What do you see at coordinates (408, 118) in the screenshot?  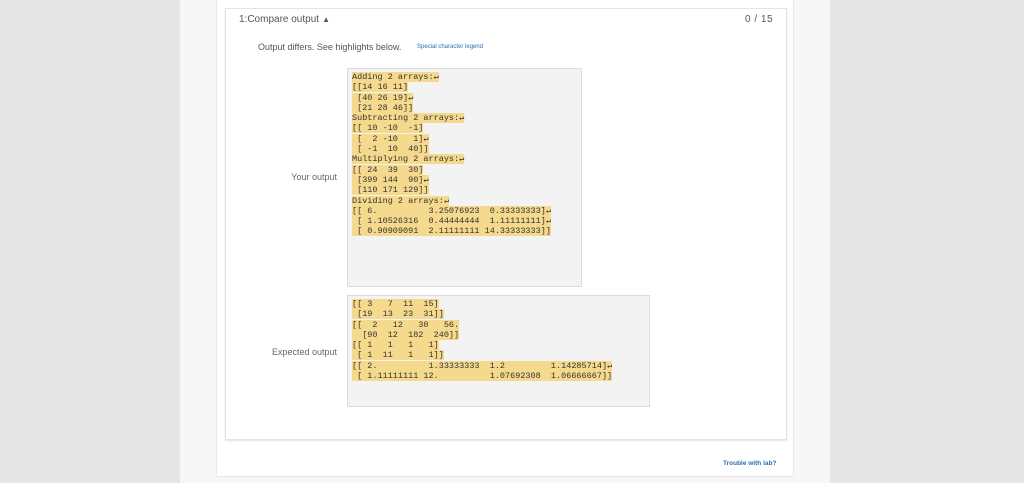 I see `your-output-line: Subtracting 2 arrays:↵` at bounding box center [408, 118].